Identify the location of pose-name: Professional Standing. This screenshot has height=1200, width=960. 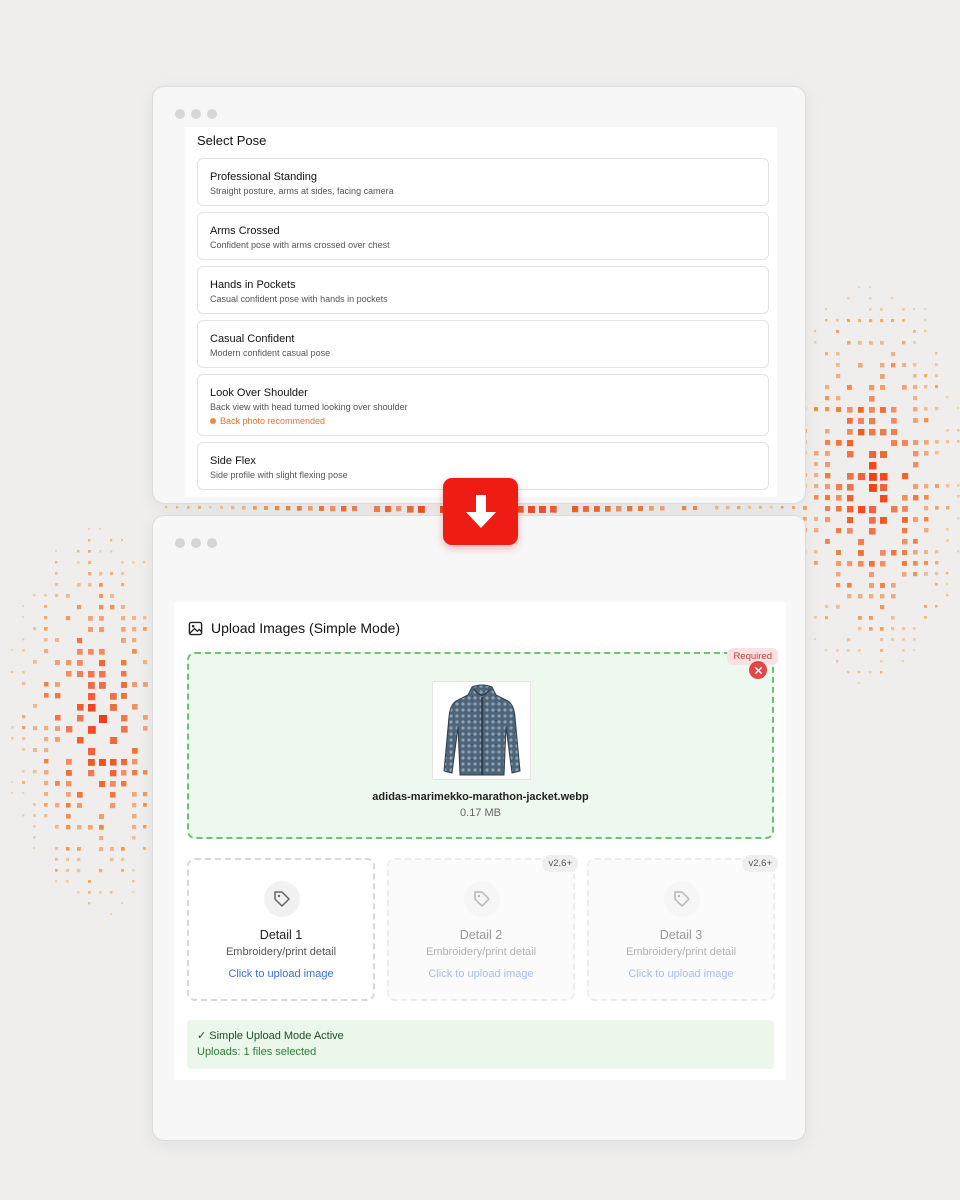
(264, 177).